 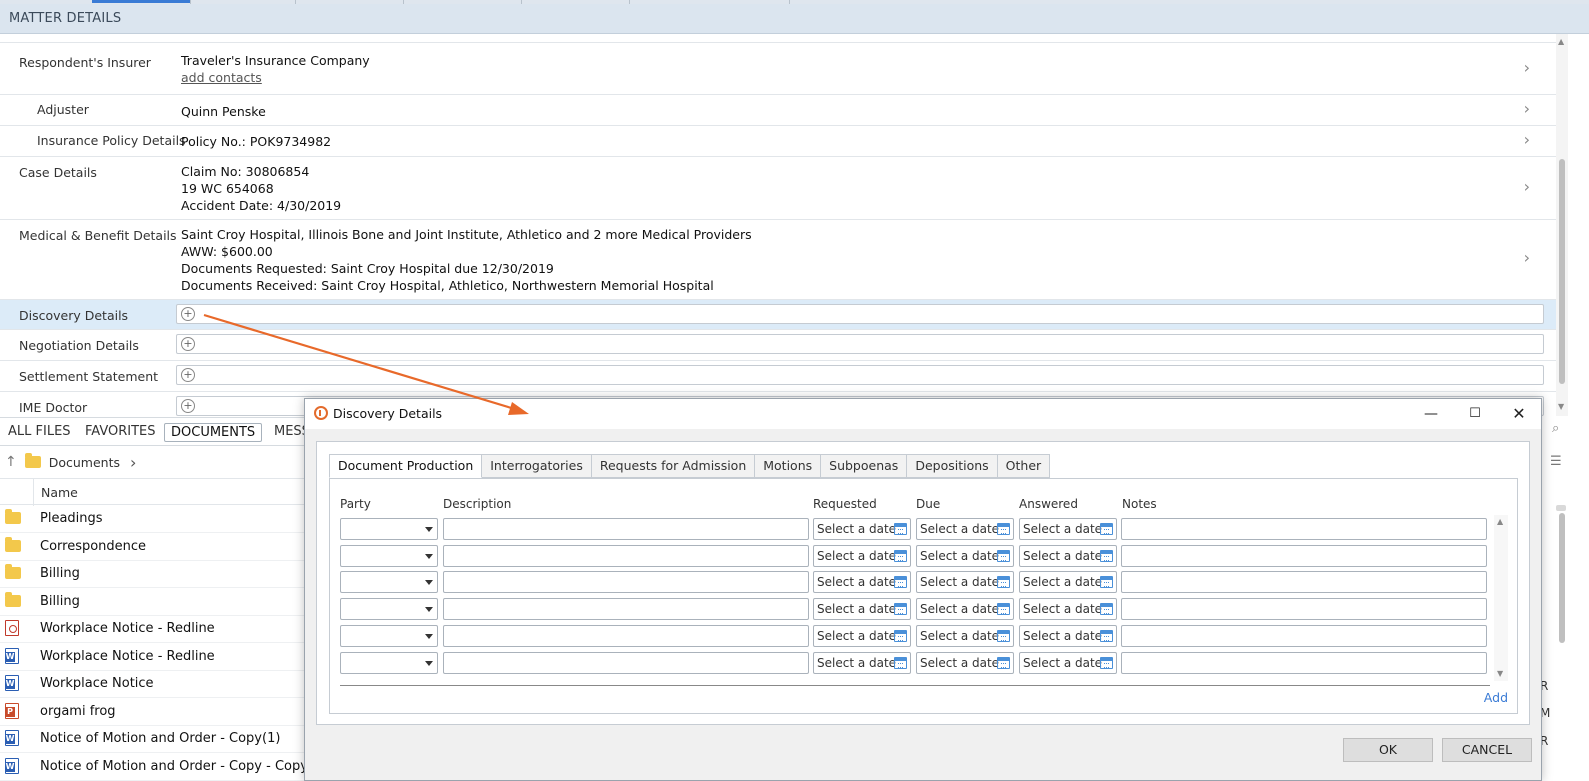 I want to click on tab-motions: Motions, so click(x=788, y=466).